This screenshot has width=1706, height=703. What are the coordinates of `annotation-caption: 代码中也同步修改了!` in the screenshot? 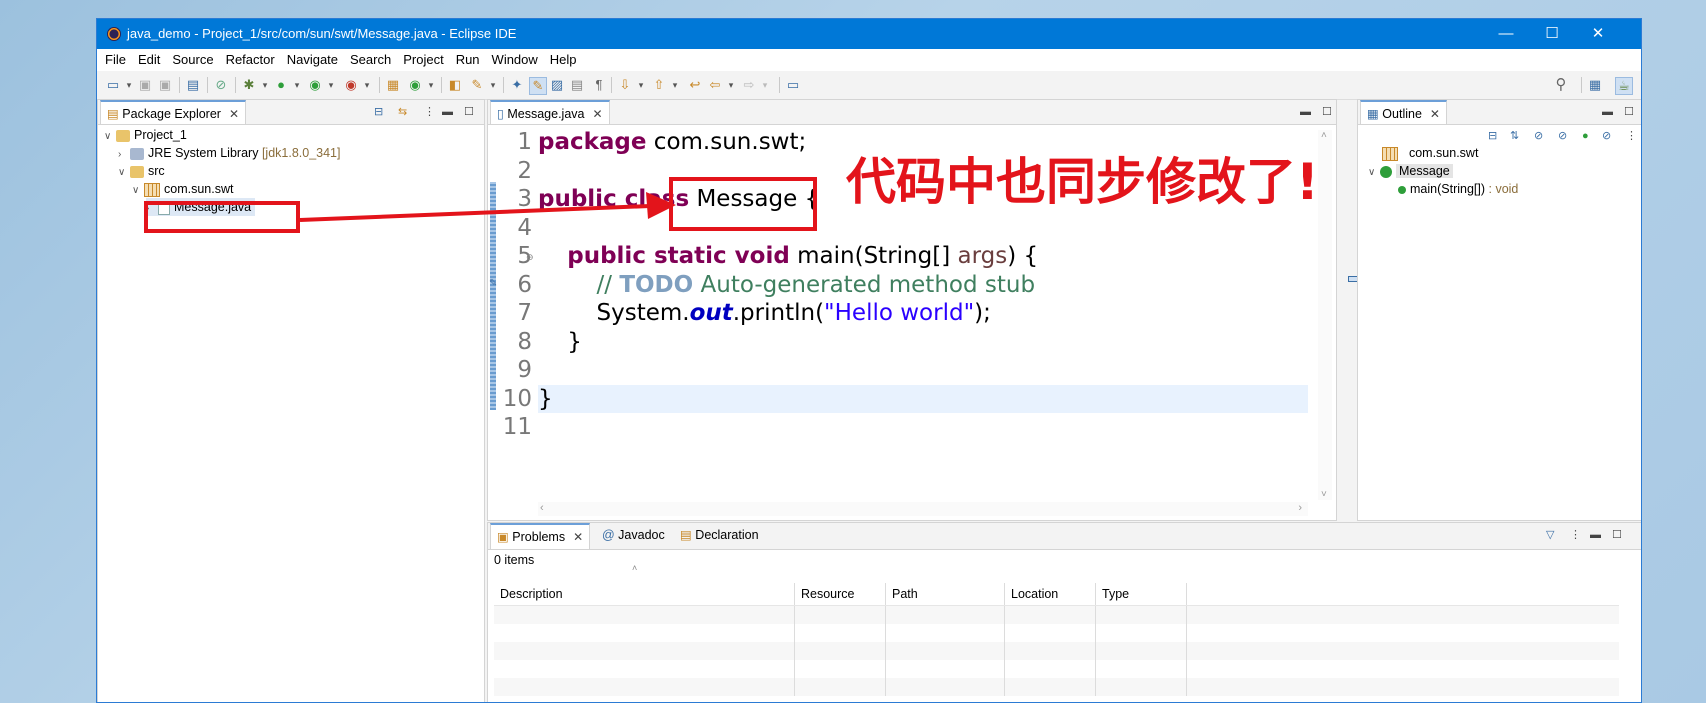 It's located at (1082, 182).